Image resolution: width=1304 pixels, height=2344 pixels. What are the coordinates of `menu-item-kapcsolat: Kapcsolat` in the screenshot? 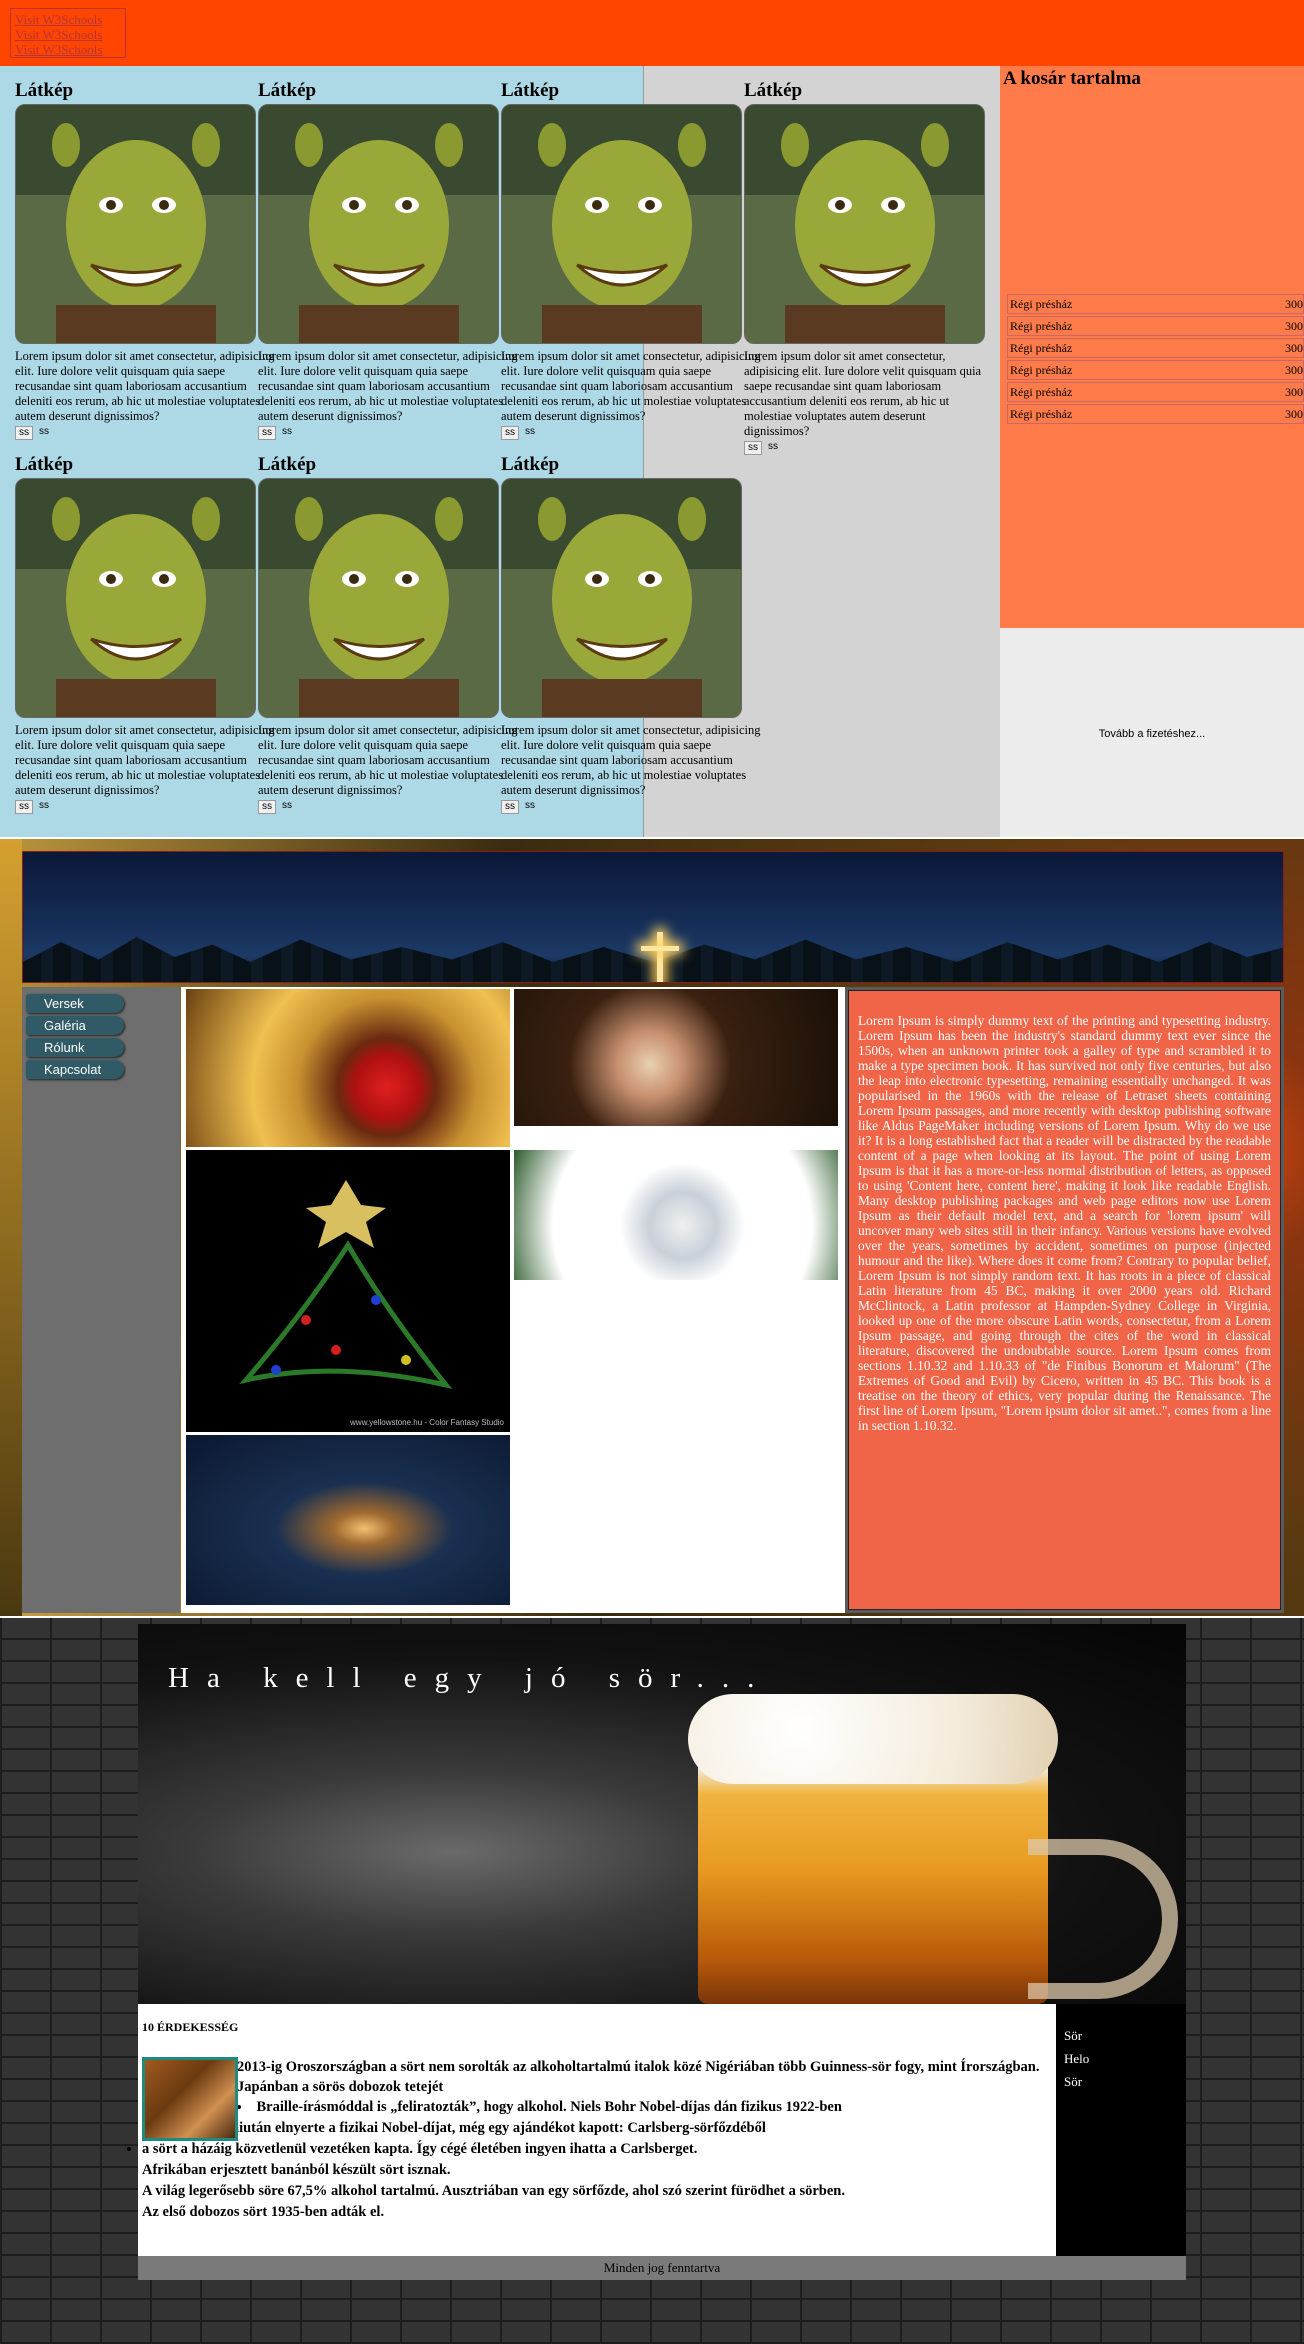 It's located at (75, 1069).